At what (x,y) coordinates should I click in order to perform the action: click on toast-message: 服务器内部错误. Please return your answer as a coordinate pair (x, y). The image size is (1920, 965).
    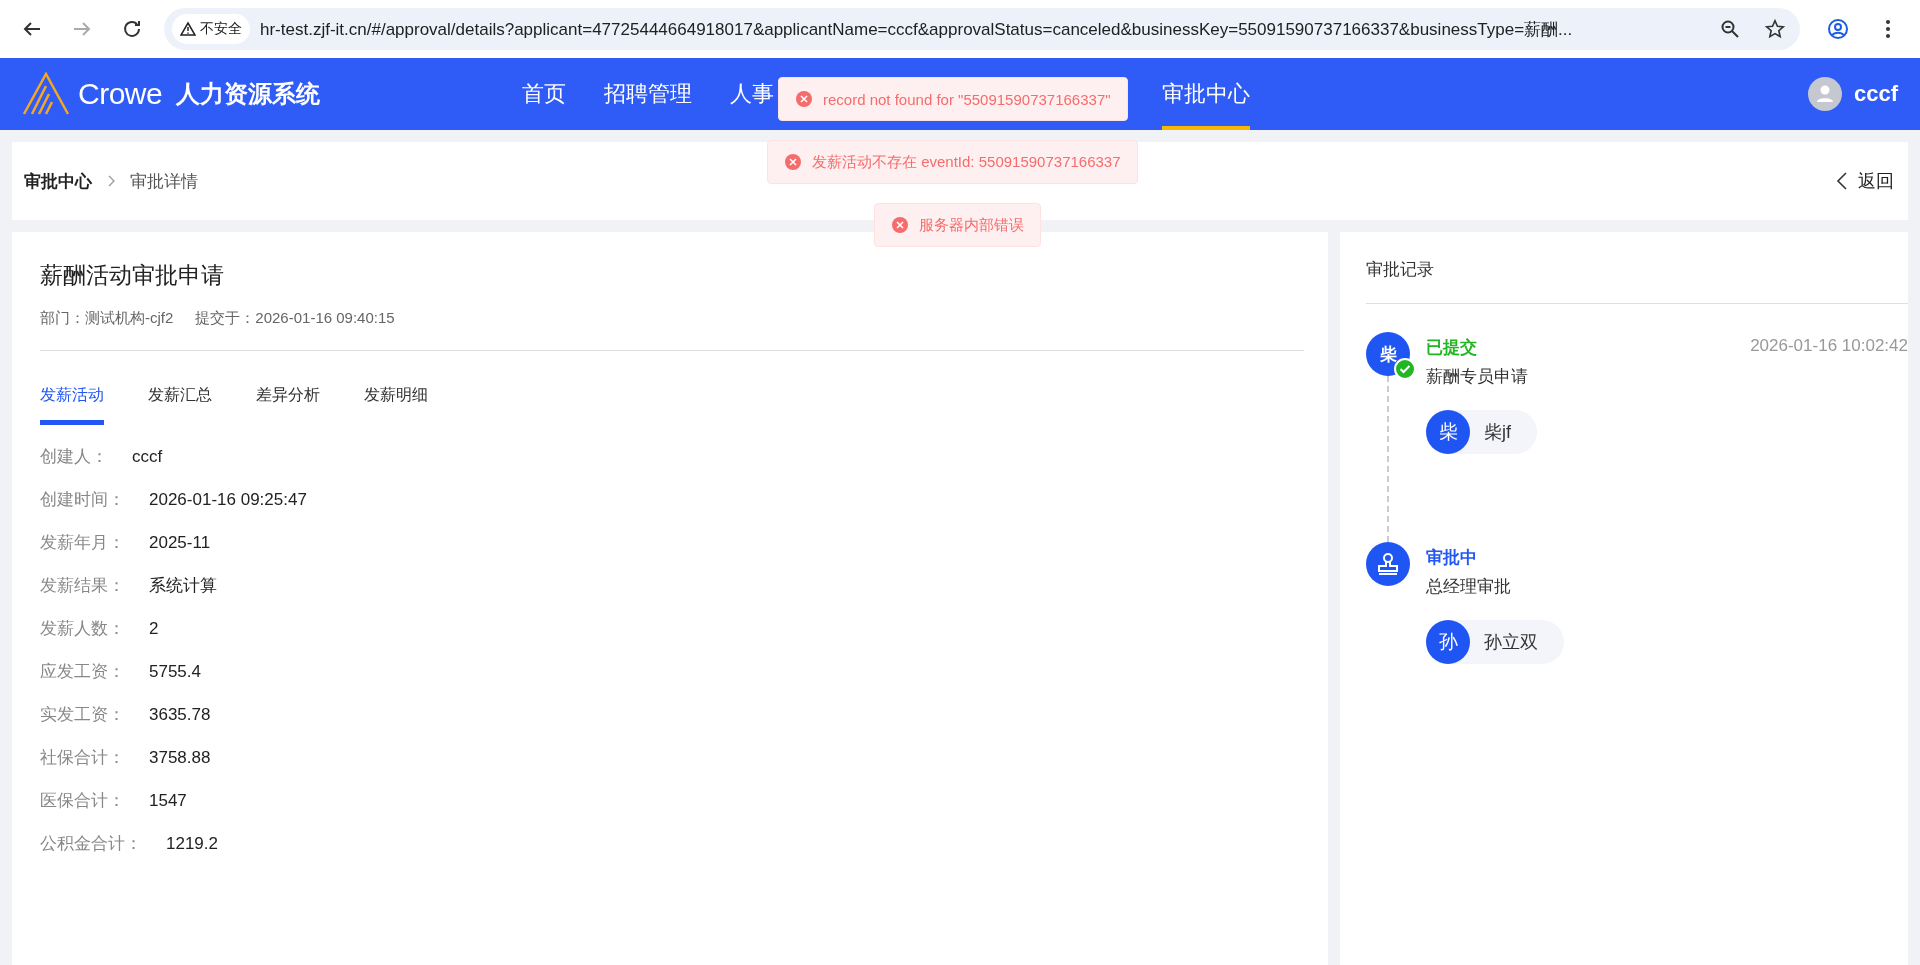
    Looking at the image, I should click on (971, 225).